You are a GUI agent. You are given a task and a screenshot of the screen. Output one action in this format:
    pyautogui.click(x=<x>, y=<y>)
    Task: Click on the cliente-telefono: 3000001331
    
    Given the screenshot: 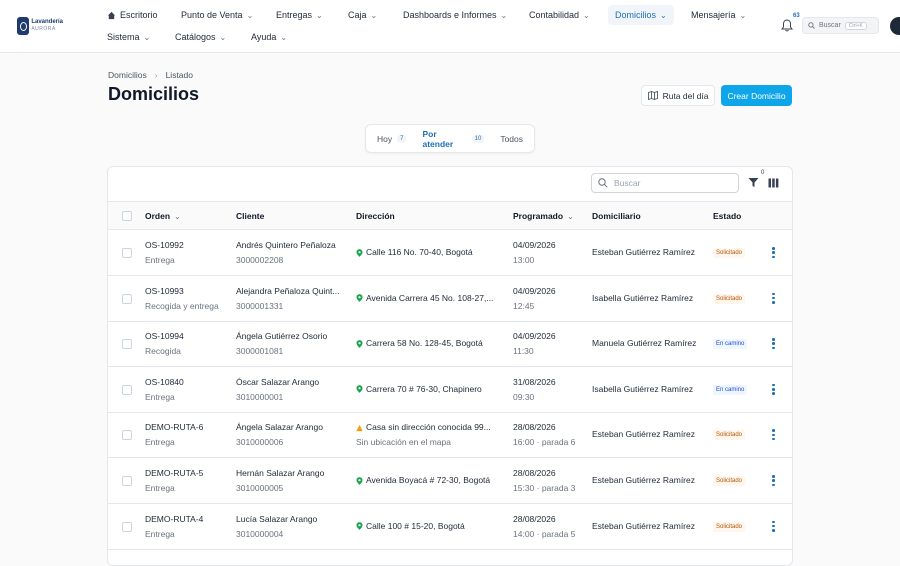 What is the action you would take?
    pyautogui.click(x=260, y=305)
    